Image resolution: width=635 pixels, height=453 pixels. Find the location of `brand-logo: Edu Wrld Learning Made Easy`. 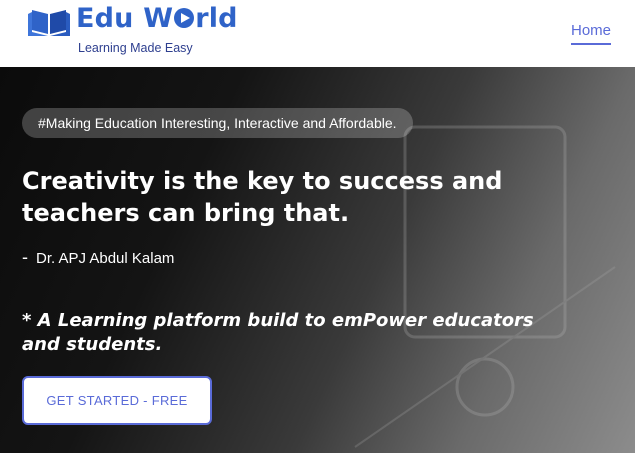

brand-logo: Edu Wrld Learning Made Easy is located at coordinates (133, 31).